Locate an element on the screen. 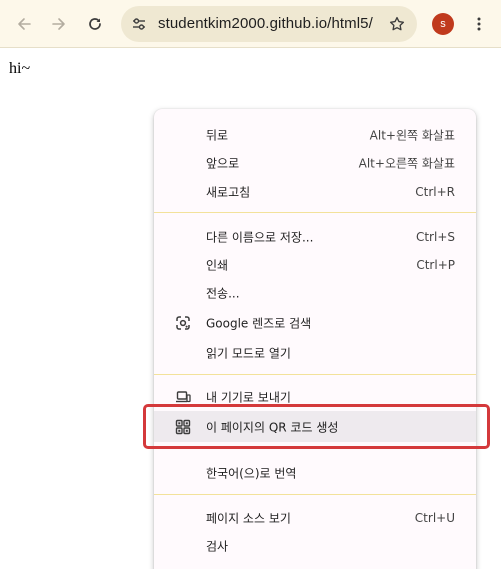 Image resolution: width=501 pixels, height=569 pixels. menu-item-shortcut: Ctrl+R is located at coordinates (435, 192).